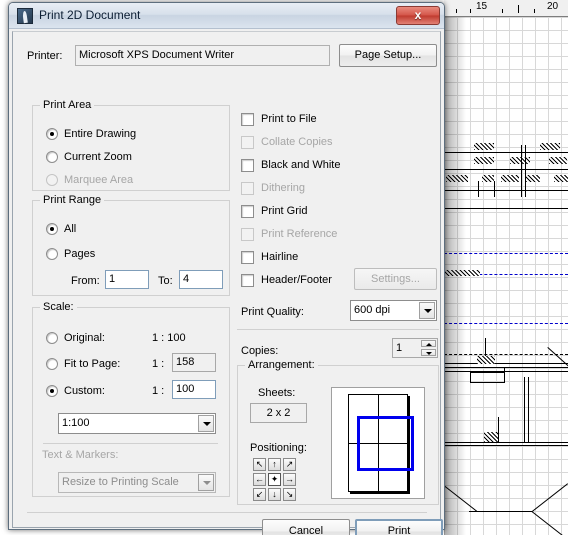 Image resolution: width=568 pixels, height=535 pixels. Describe the element at coordinates (301, 165) in the screenshot. I see `label-black-and-white: Black and White` at that location.